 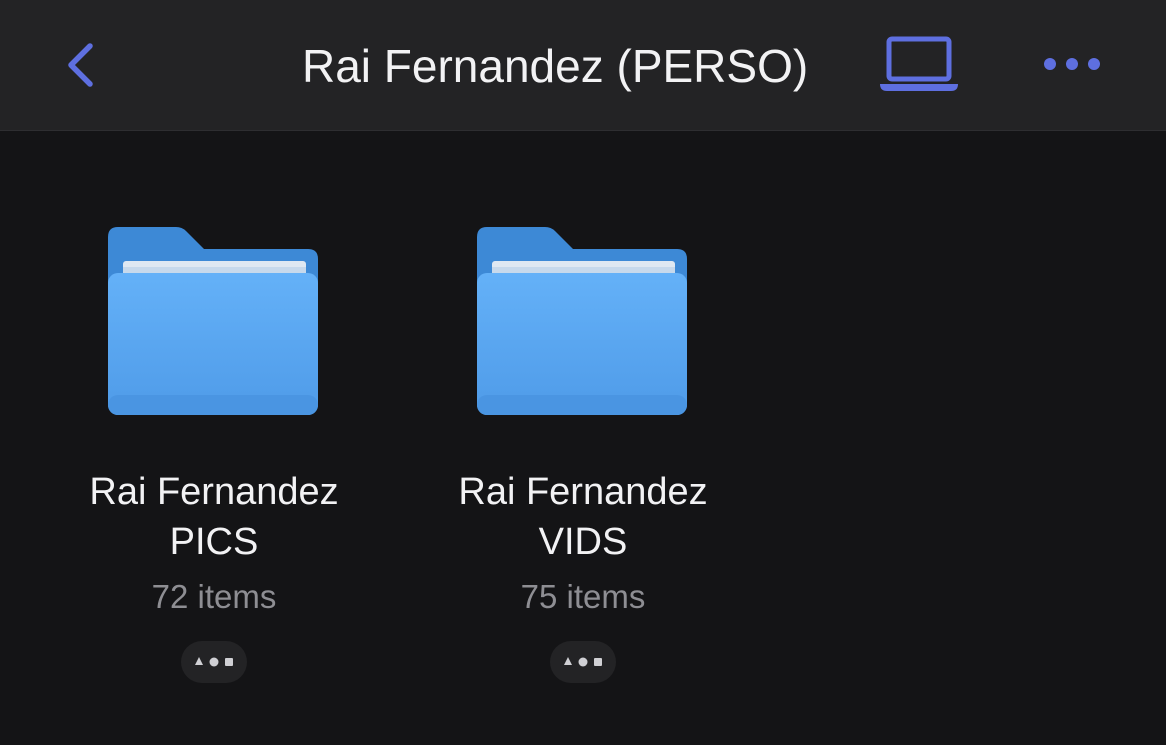 I want to click on more-options-button, so click(x=1072, y=64).